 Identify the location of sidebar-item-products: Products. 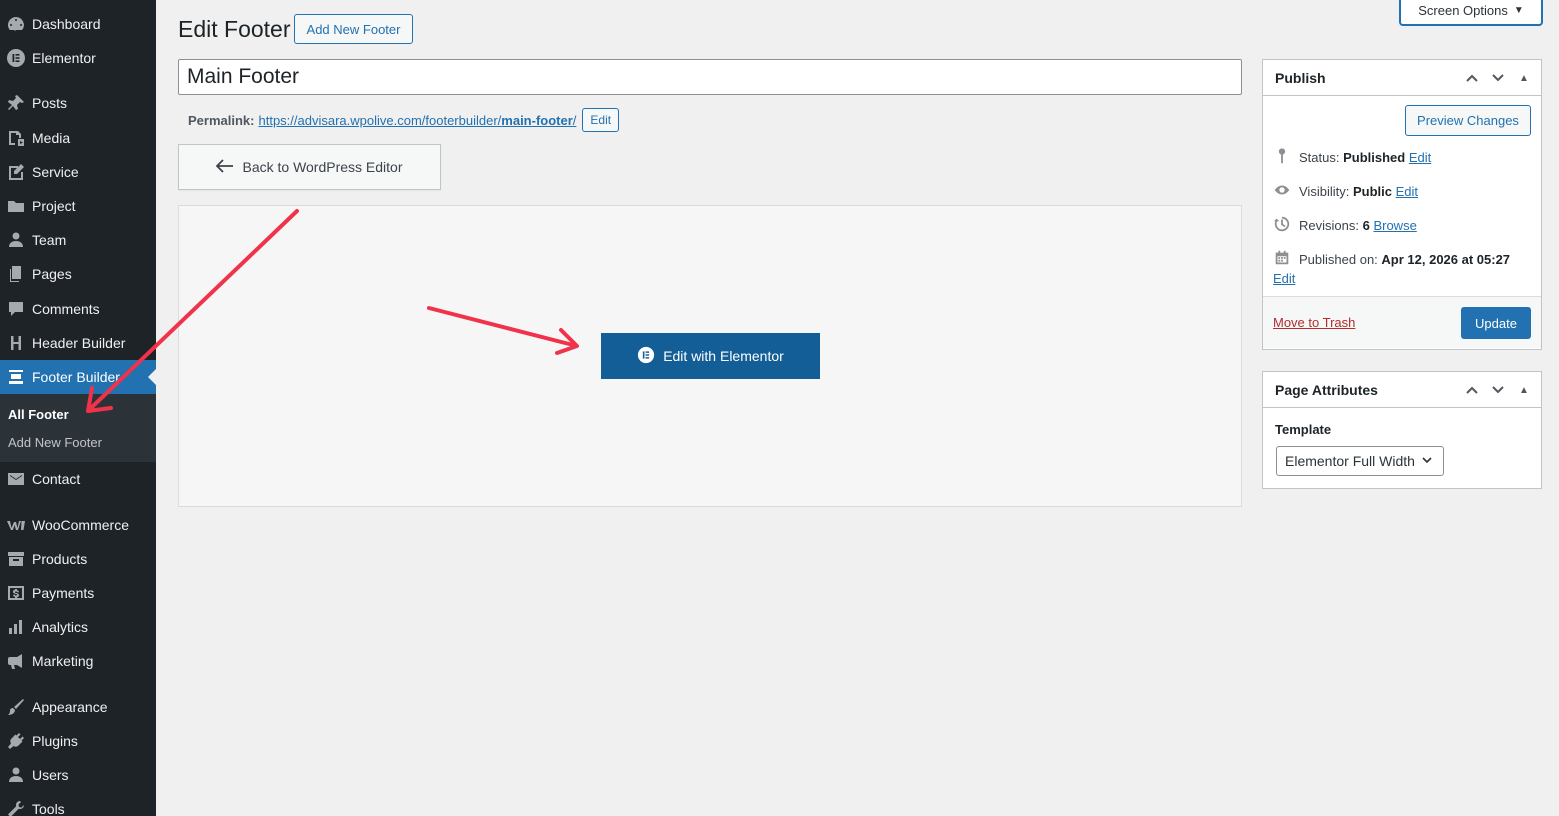
(78, 559).